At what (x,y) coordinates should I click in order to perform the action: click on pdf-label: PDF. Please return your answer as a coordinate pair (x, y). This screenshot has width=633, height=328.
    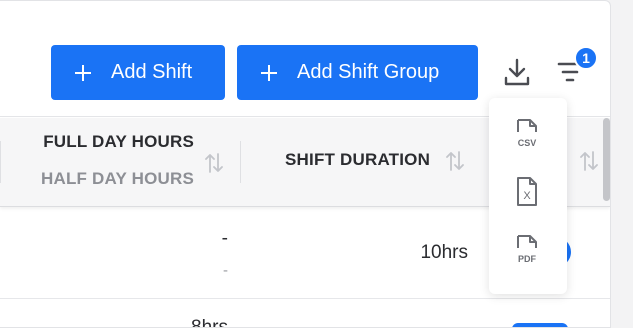
    Looking at the image, I should click on (527, 259).